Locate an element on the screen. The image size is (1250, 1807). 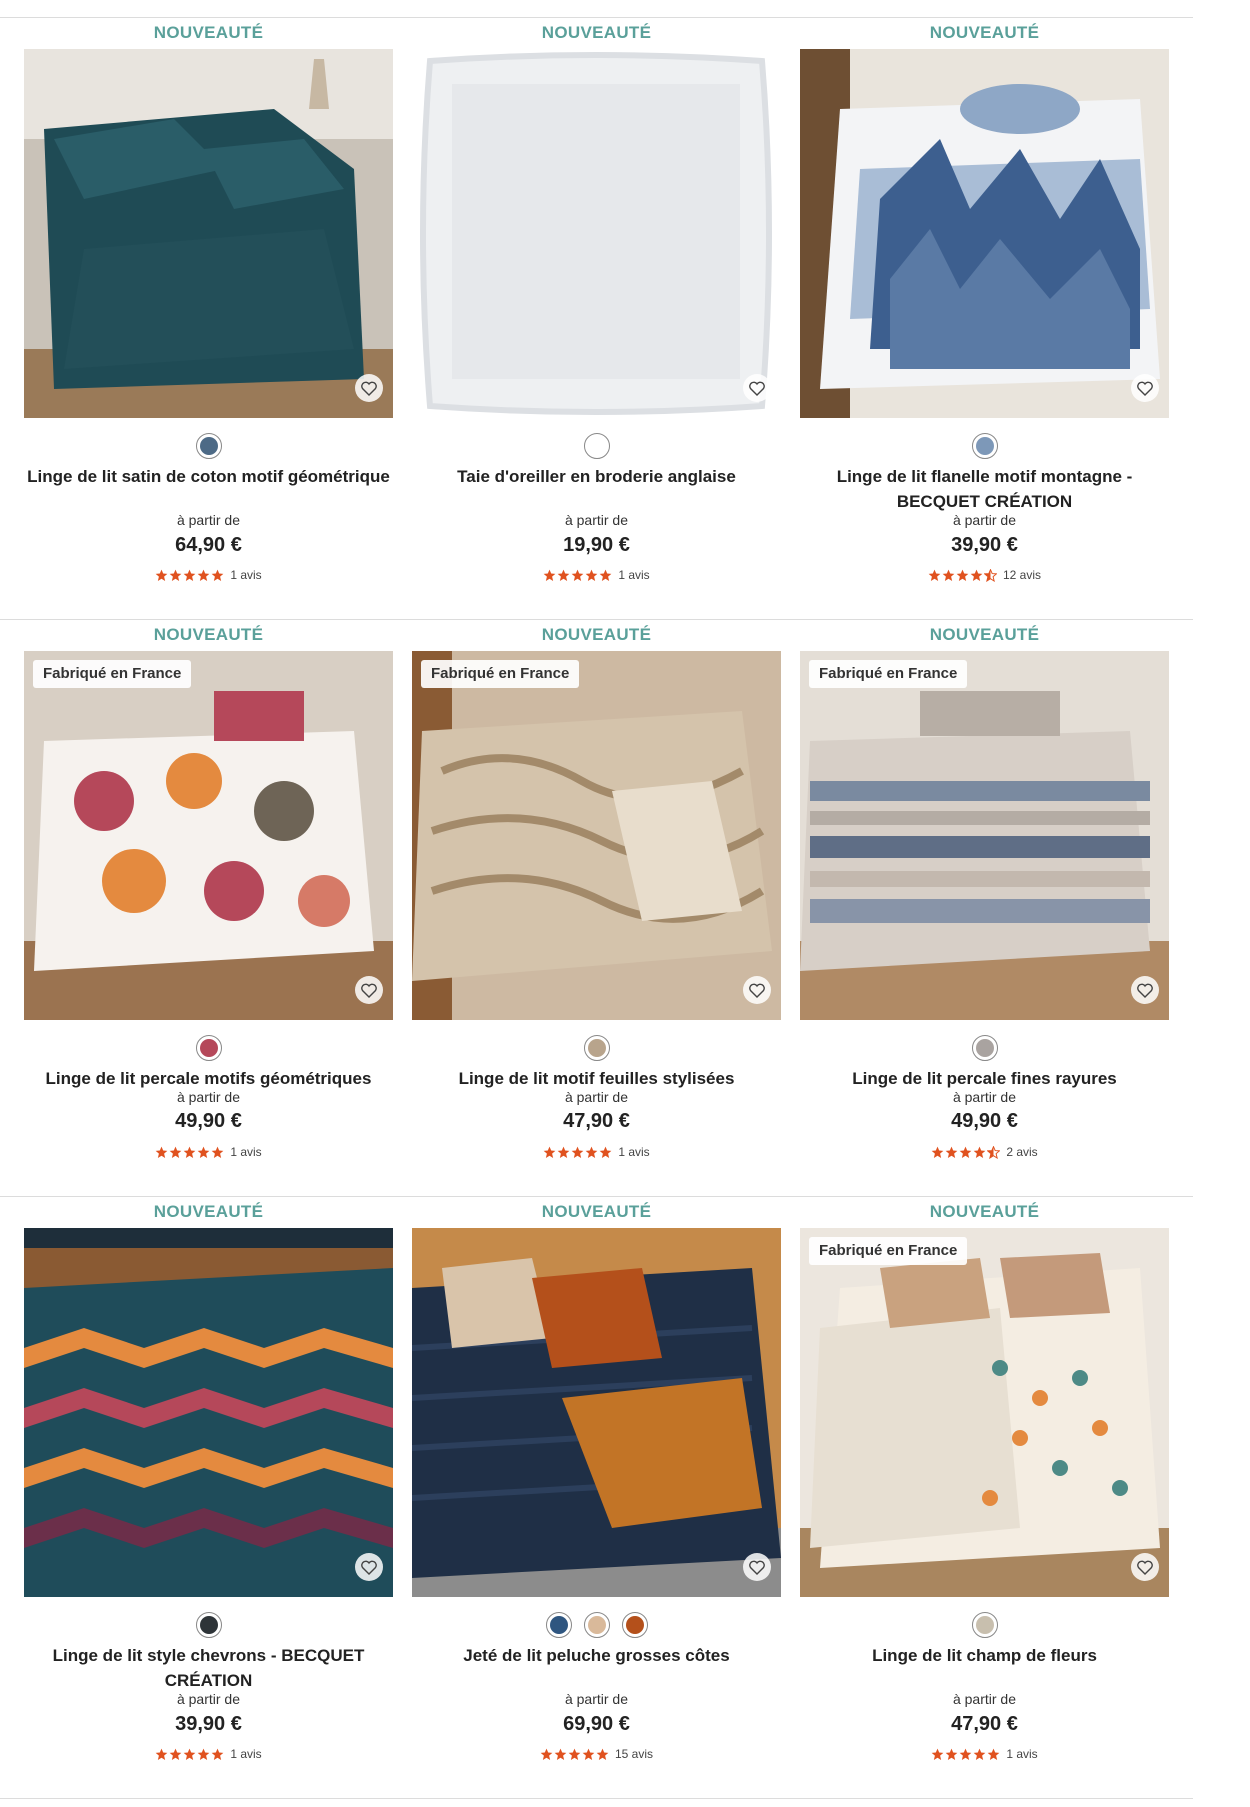
product-title: Jeté de lit peluche grosses côtes is located at coordinates (596, 1655).